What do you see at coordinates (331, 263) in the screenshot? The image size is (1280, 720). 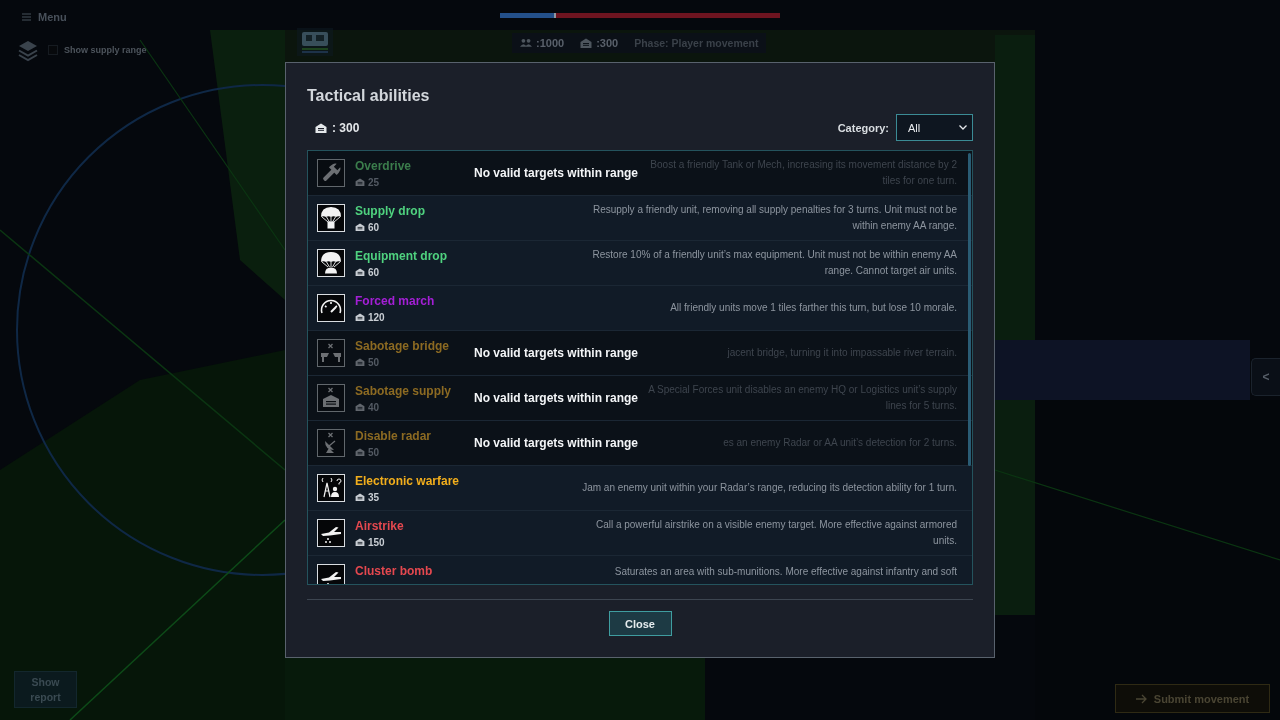 I see `parachute-crate-icon` at bounding box center [331, 263].